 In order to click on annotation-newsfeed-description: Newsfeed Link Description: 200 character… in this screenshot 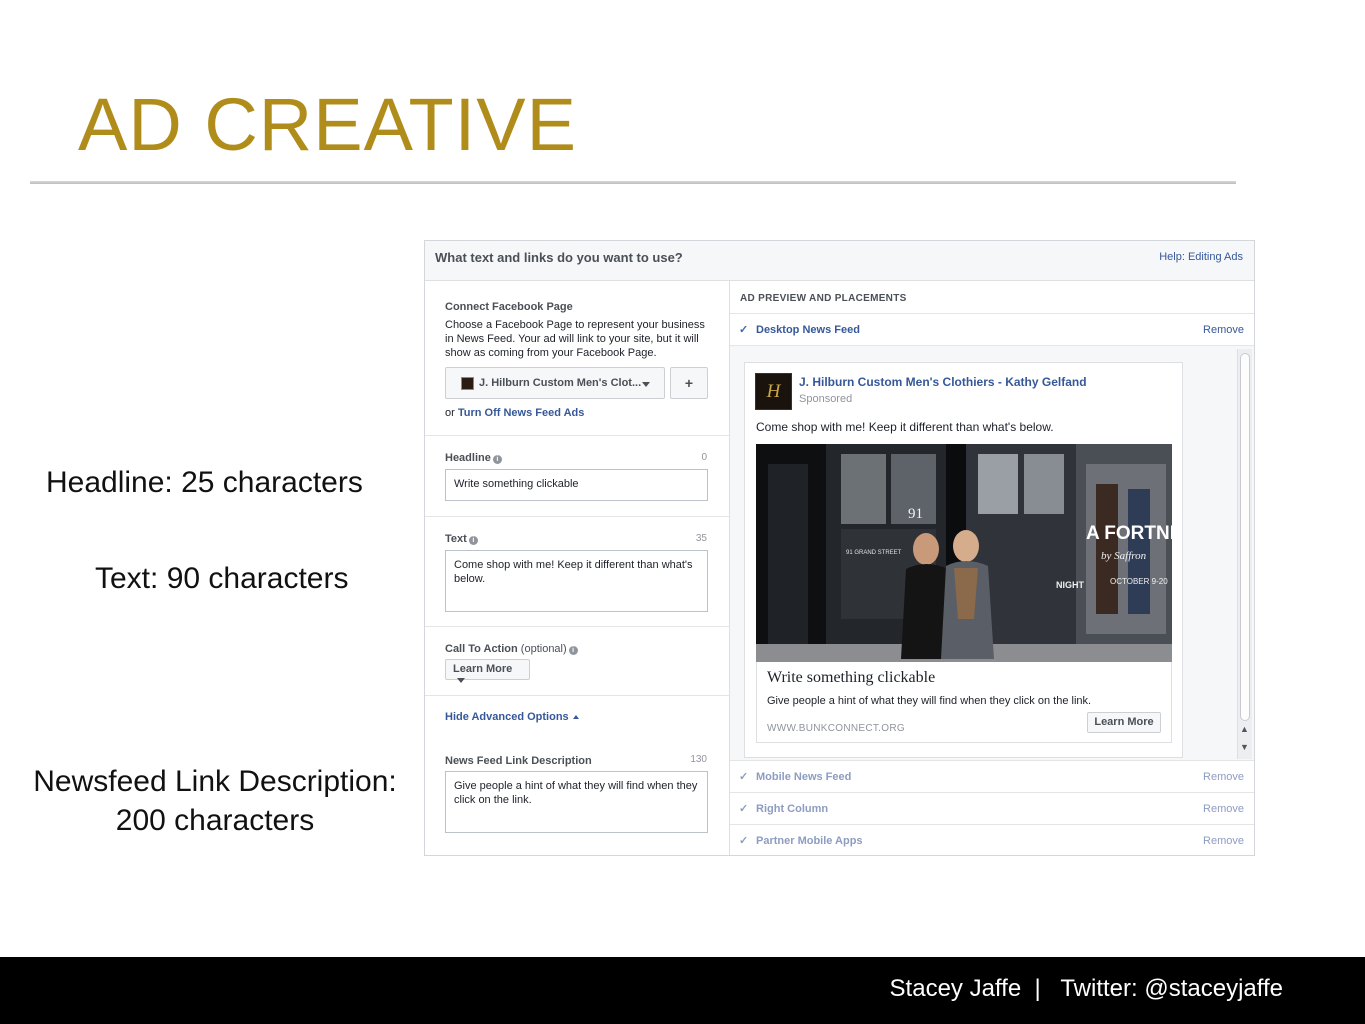, I will do `click(215, 801)`.